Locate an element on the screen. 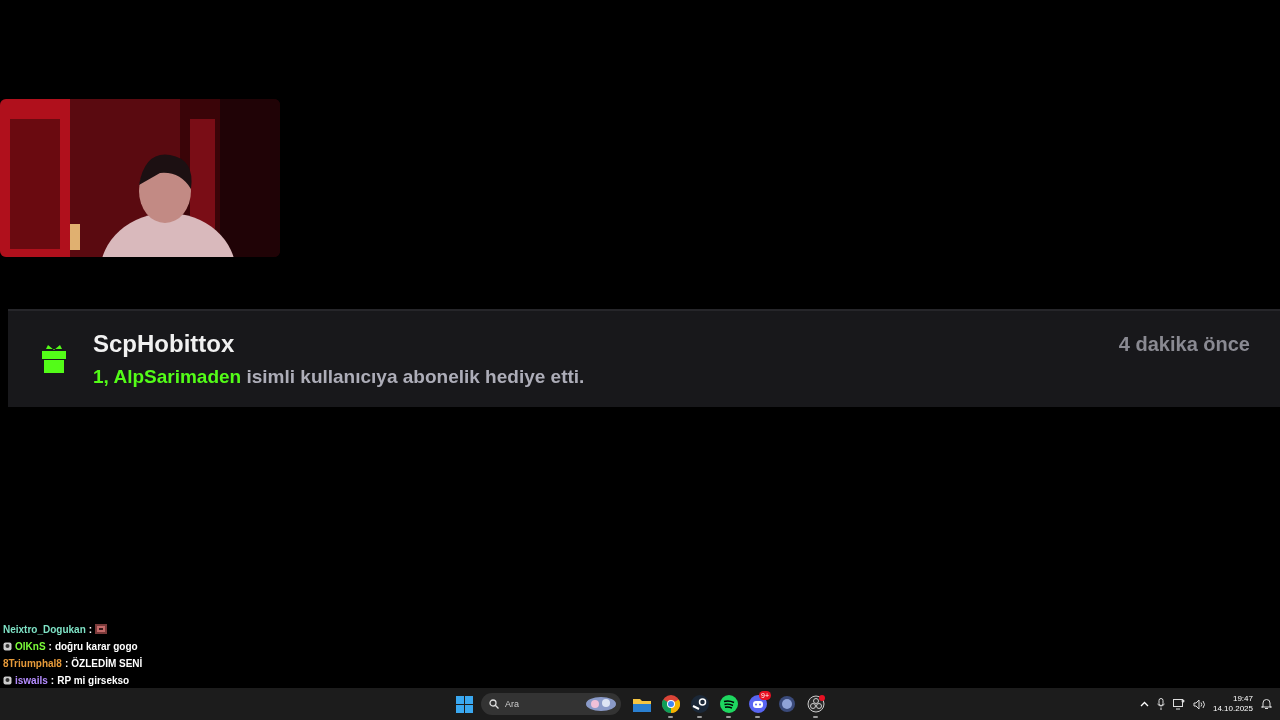  browser-icon is located at coordinates (670, 704).